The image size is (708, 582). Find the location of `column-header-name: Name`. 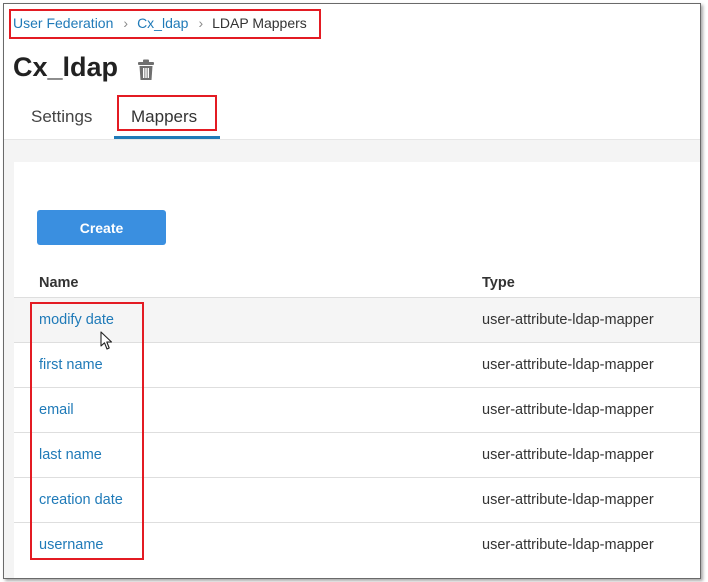

column-header-name: Name is located at coordinates (59, 283).